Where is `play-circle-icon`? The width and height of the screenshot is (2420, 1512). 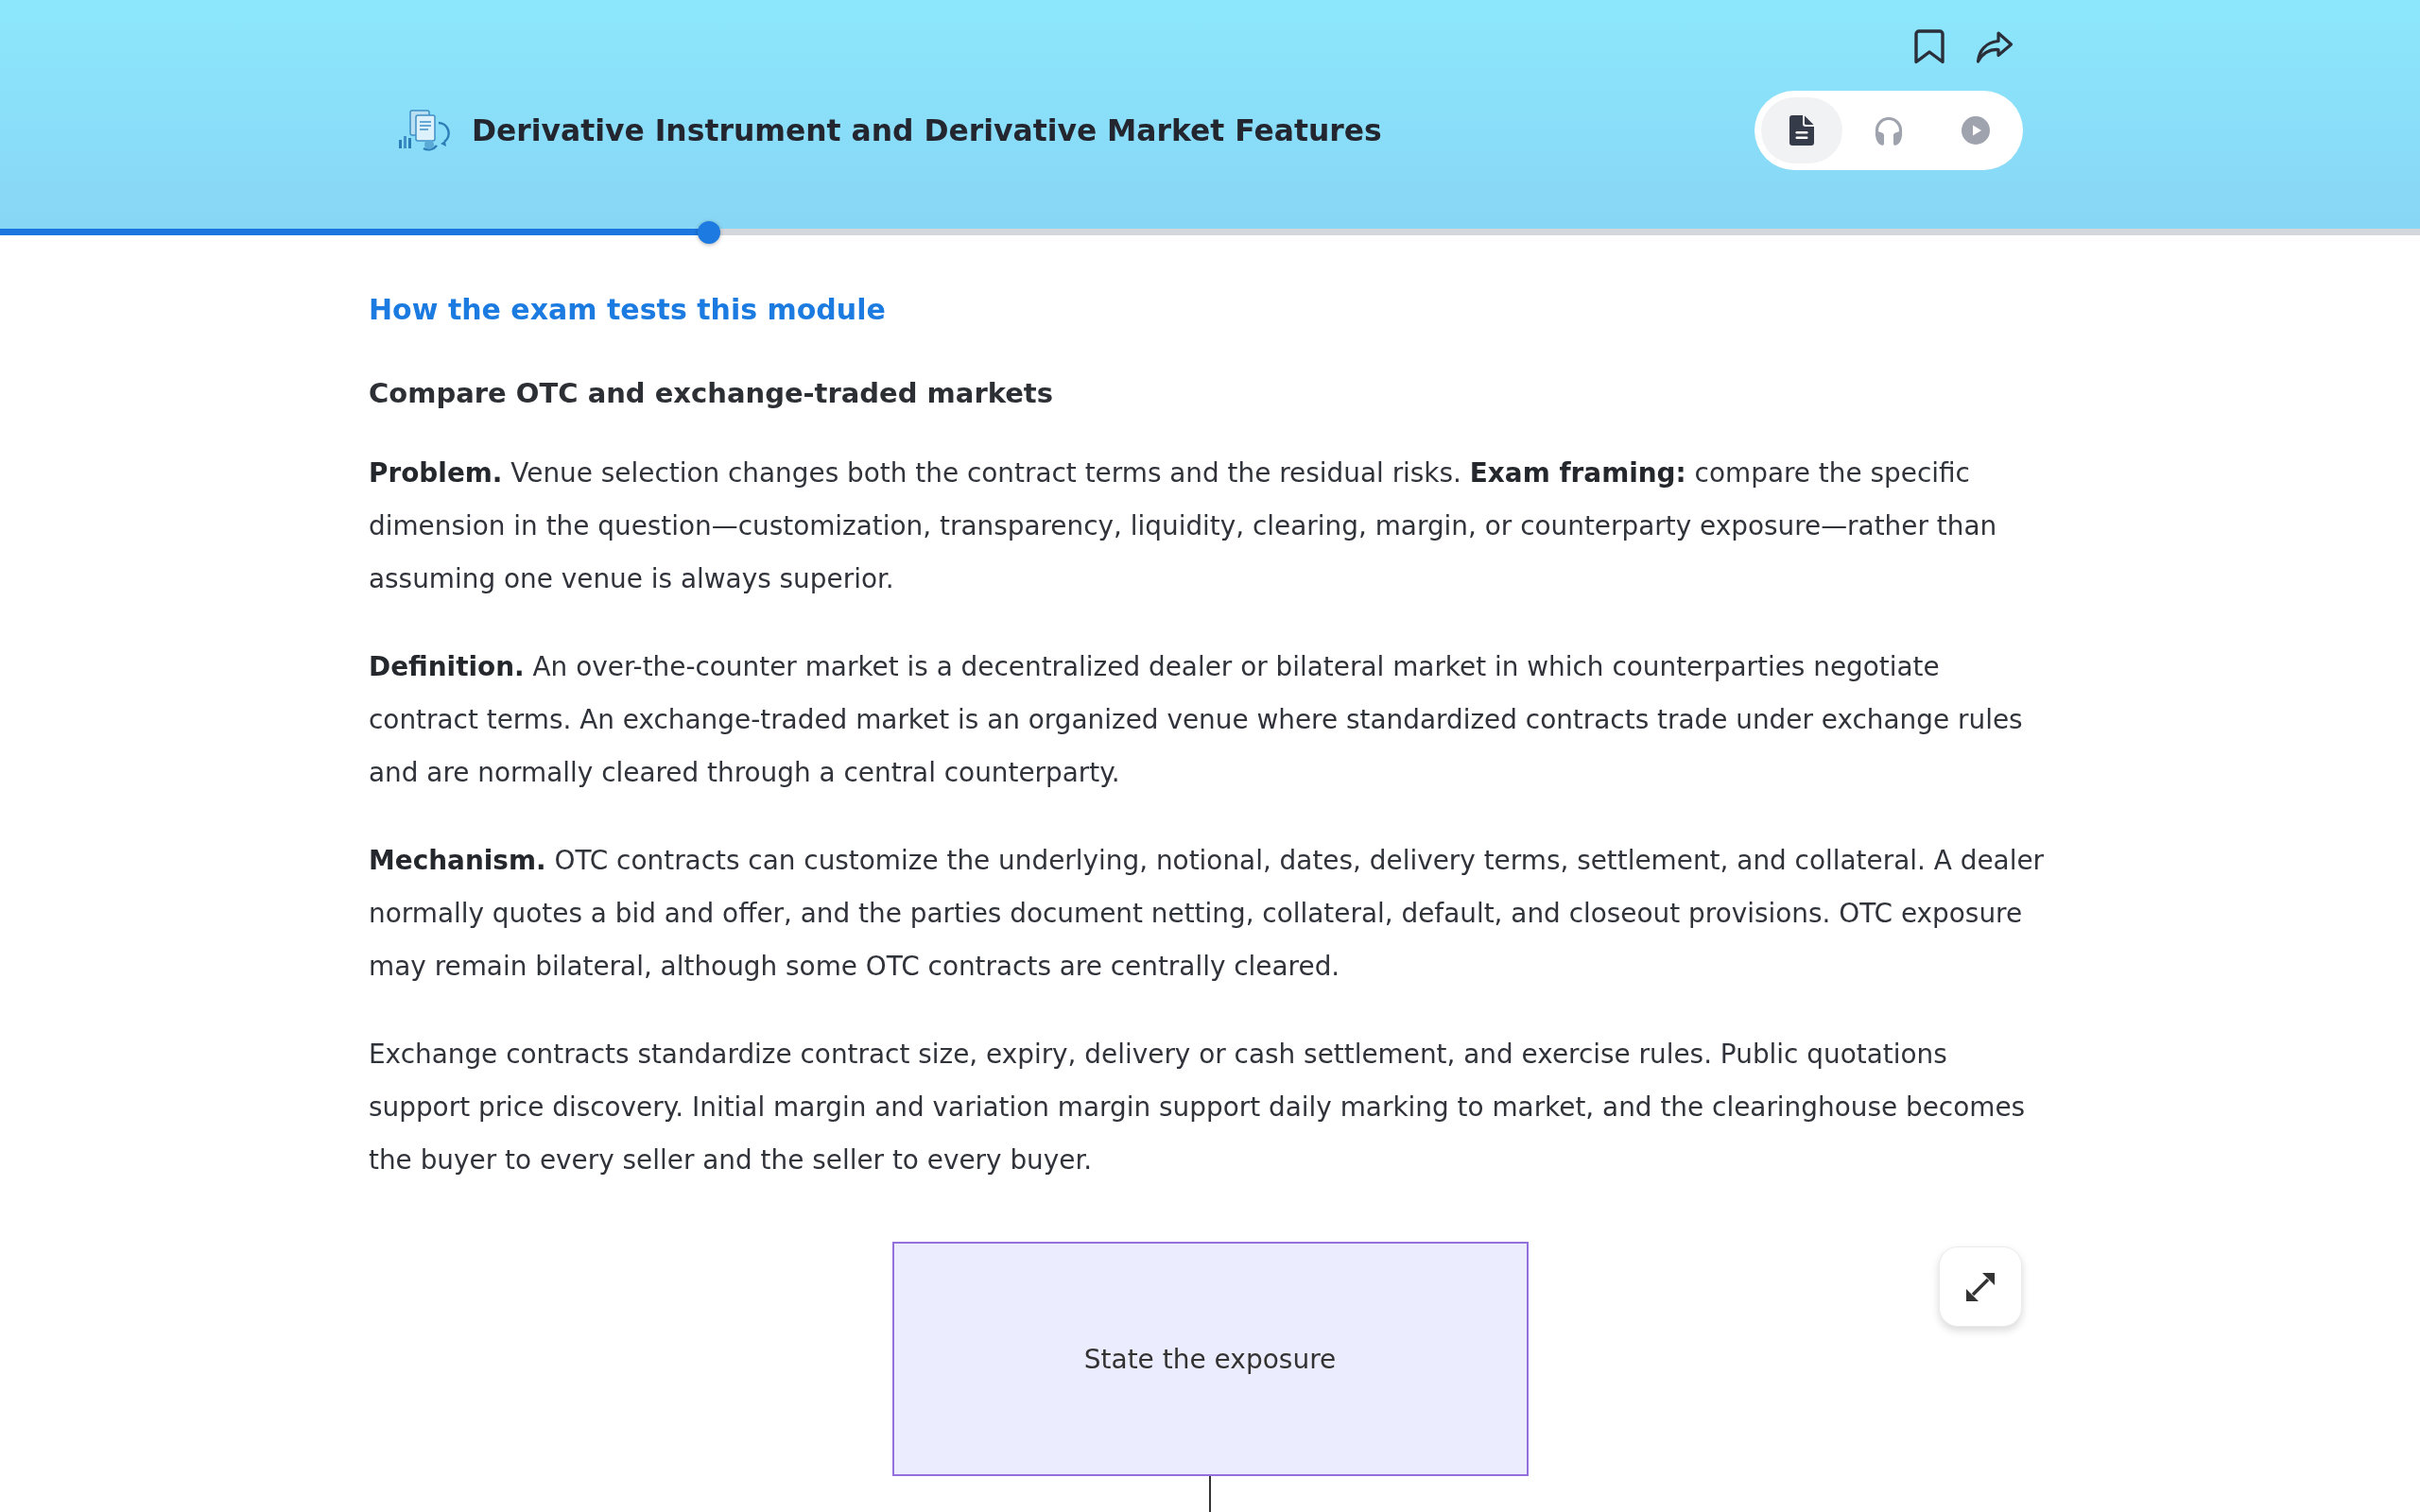
play-circle-icon is located at coordinates (1976, 130).